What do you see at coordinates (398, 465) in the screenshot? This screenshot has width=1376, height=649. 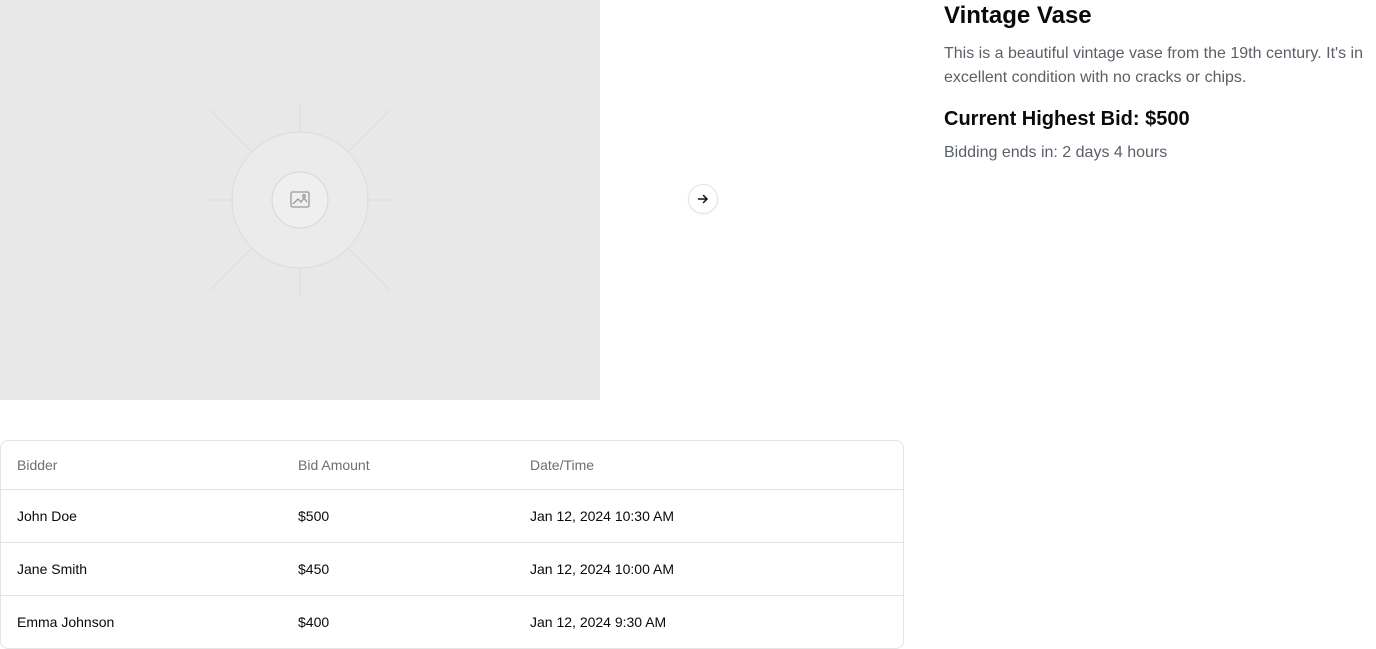 I see `column-header-bid-amount: Bid Amount` at bounding box center [398, 465].